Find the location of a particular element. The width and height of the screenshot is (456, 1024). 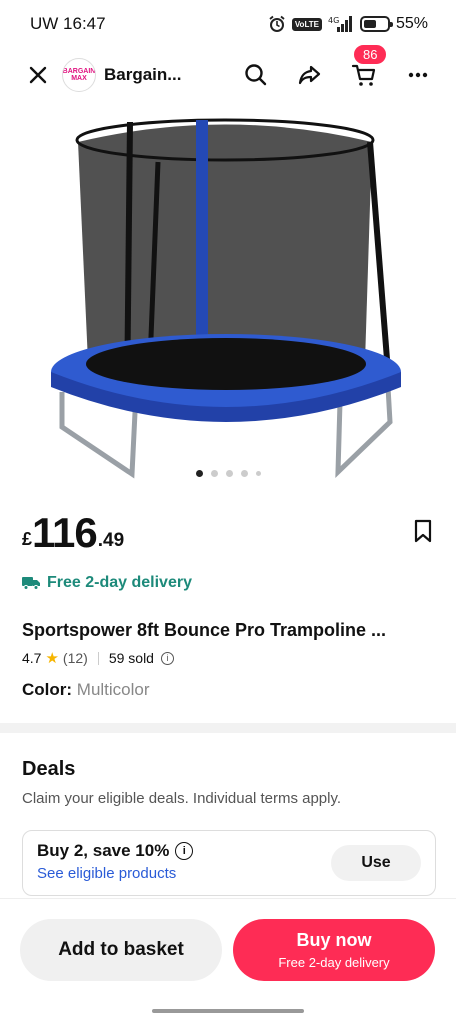

top-nav: BARGAIN MAX Bargain... 86 is located at coordinates (228, 72).